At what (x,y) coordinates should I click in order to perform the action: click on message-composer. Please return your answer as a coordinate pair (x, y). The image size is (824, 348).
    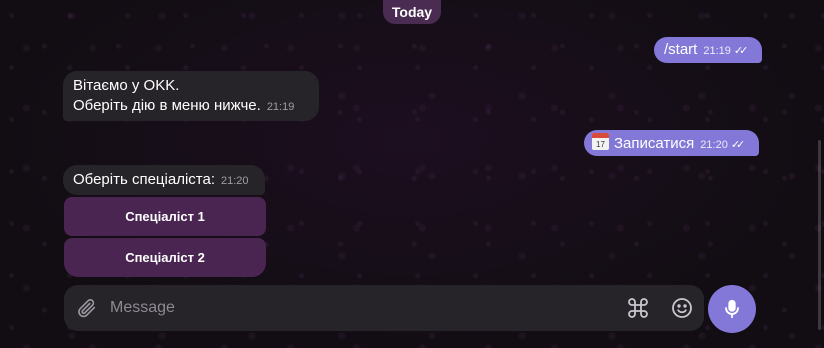
    Looking at the image, I should click on (384, 308).